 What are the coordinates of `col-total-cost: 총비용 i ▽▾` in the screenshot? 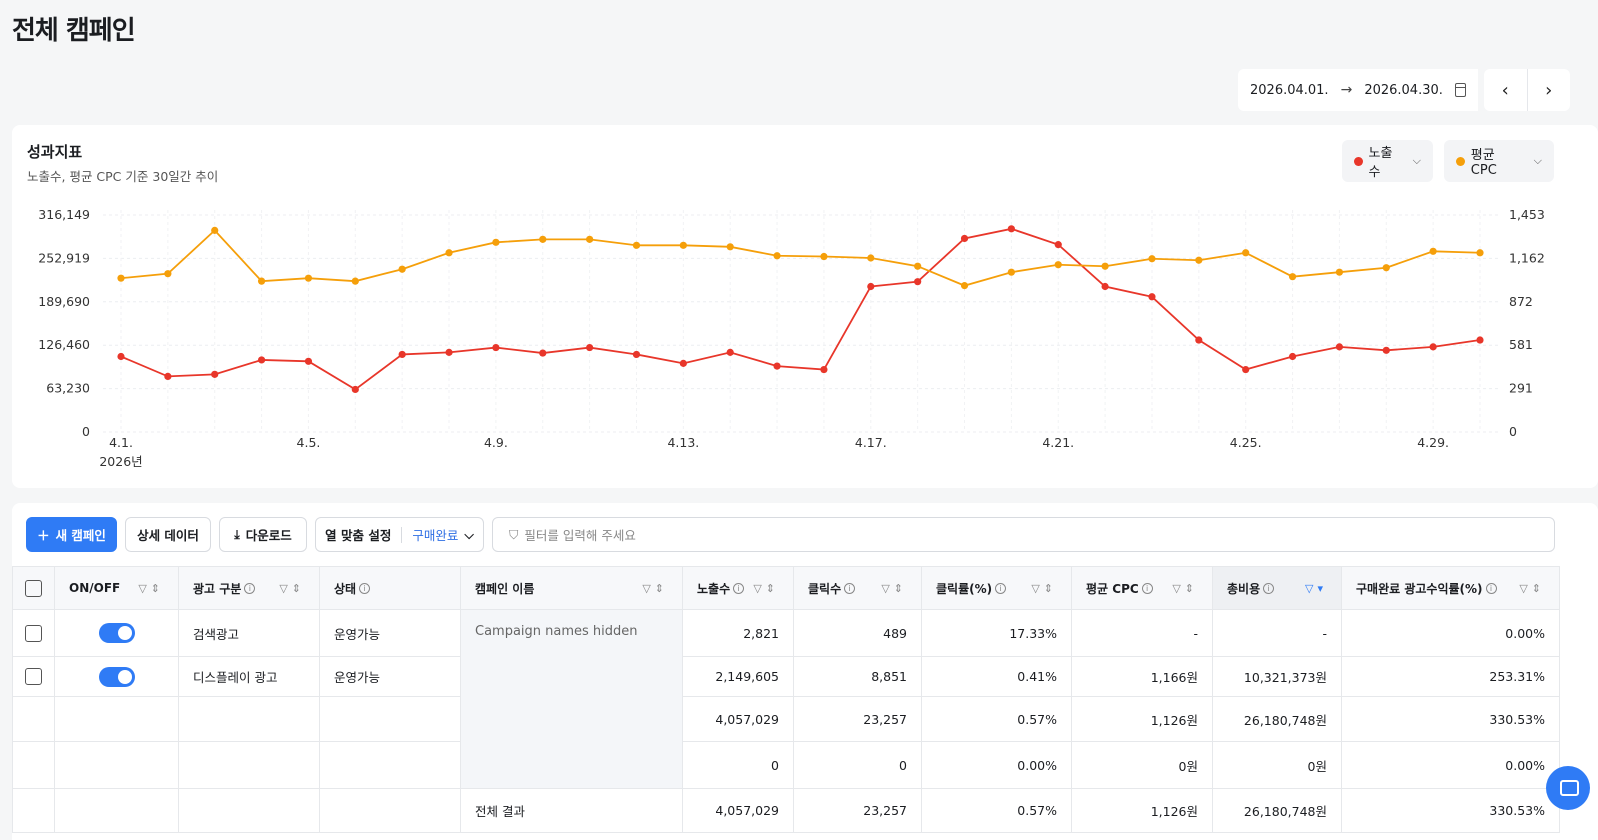 It's located at (1277, 588).